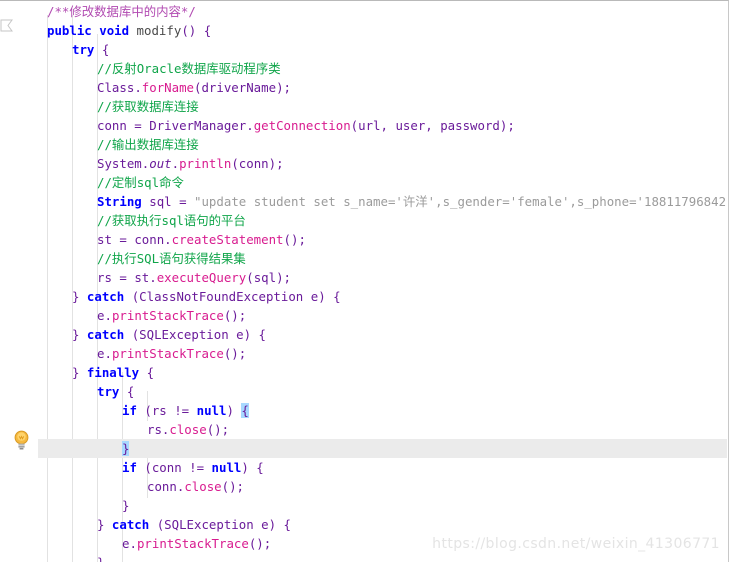  What do you see at coordinates (19, 281) in the screenshot?
I see `editor-gutter` at bounding box center [19, 281].